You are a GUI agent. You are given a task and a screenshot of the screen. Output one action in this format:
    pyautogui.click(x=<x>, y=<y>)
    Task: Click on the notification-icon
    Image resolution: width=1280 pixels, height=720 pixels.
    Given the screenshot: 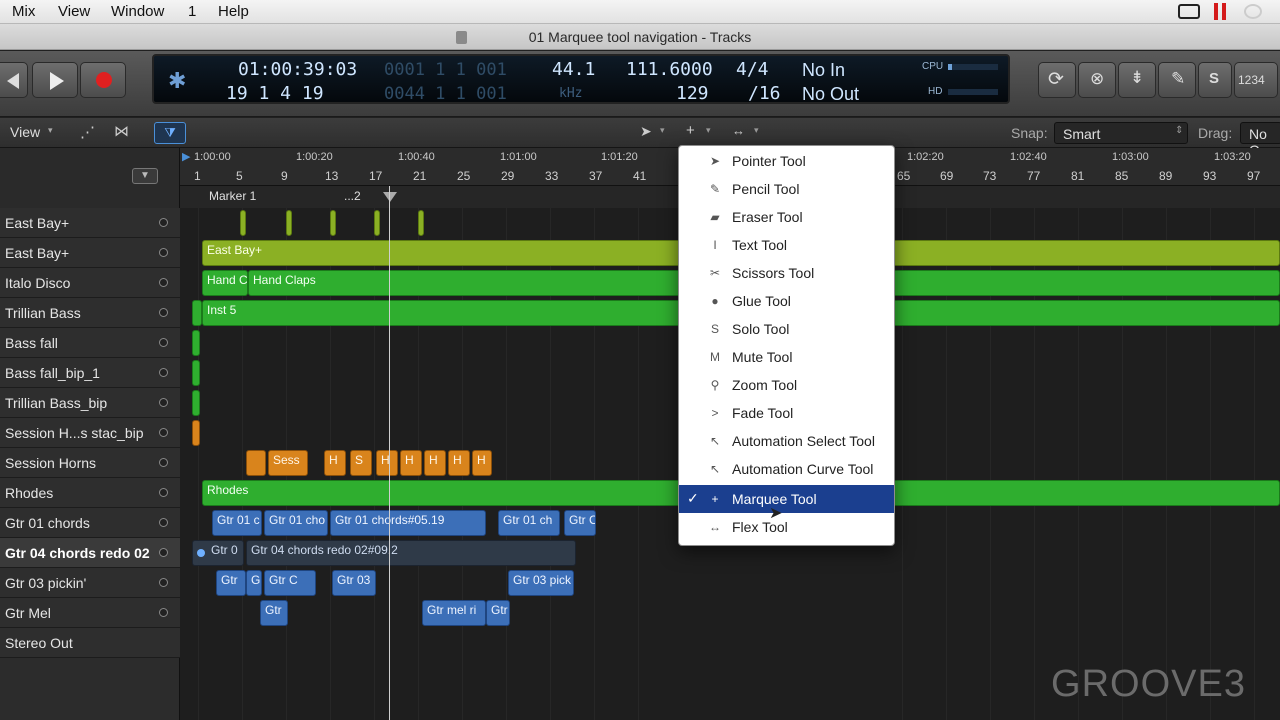 What is the action you would take?
    pyautogui.click(x=1253, y=11)
    